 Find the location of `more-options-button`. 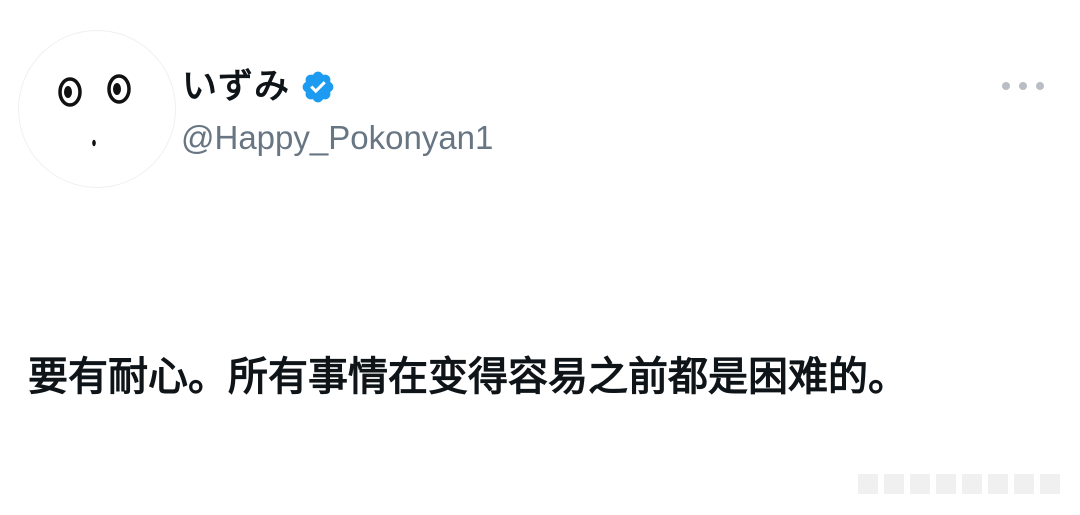

more-options-button is located at coordinates (1023, 86).